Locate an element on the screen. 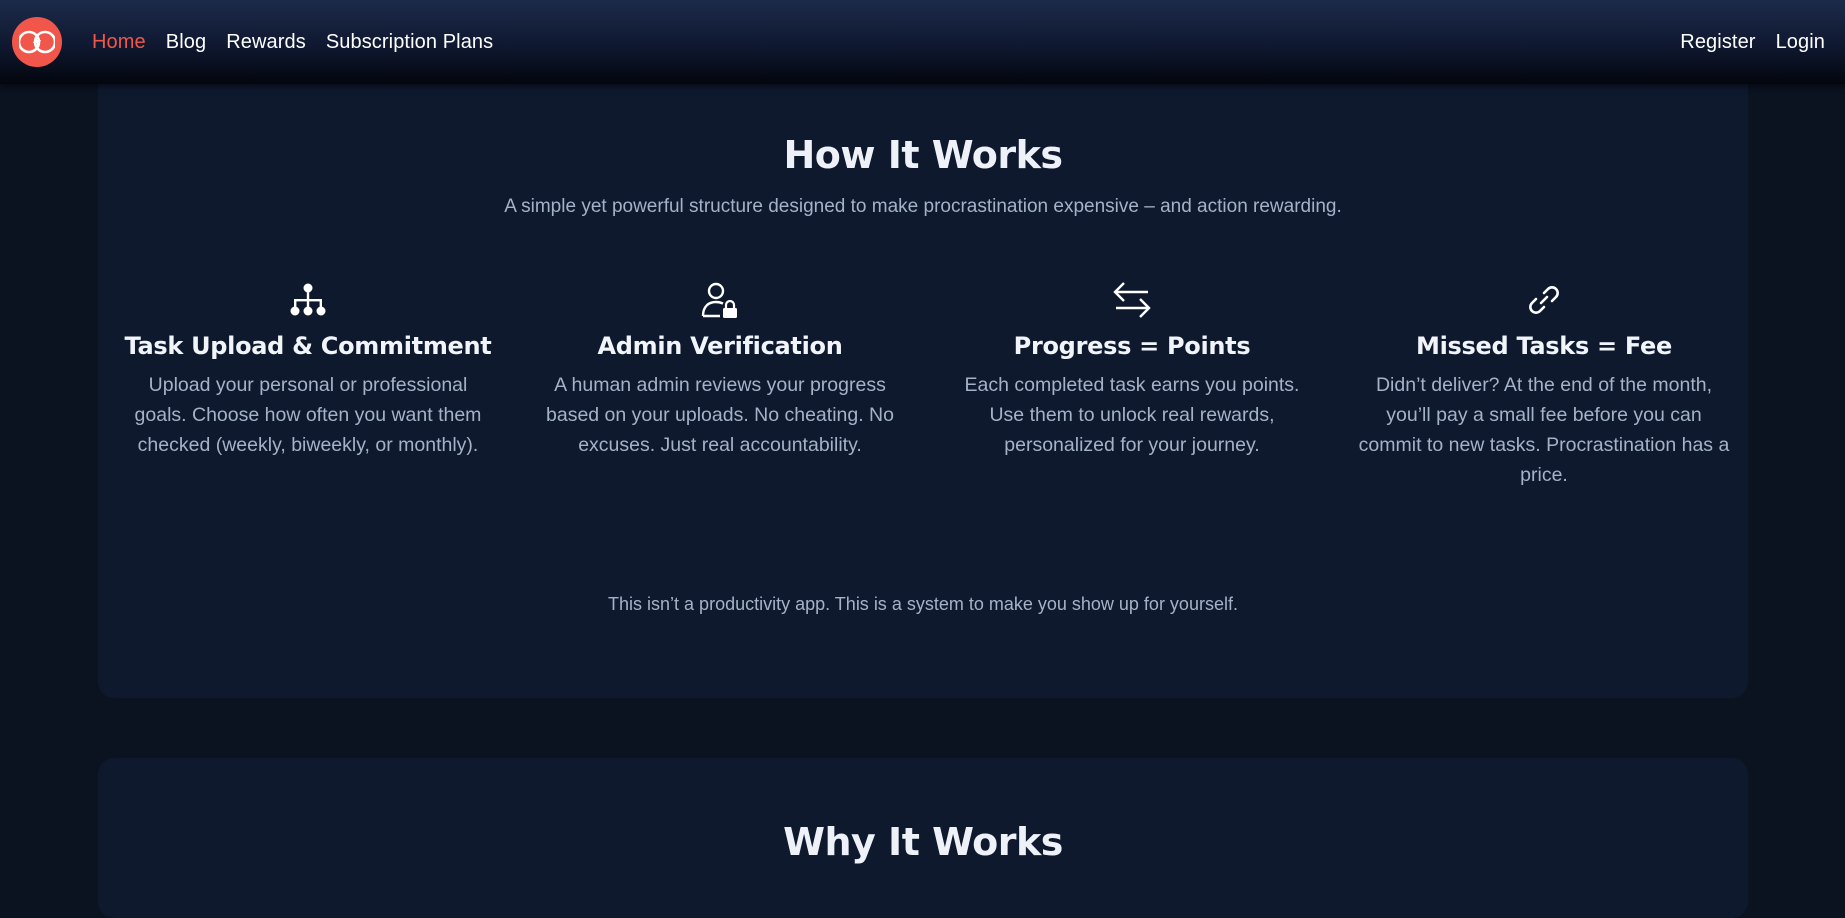 This screenshot has height=918, width=1845. login-link: Login is located at coordinates (1800, 42).